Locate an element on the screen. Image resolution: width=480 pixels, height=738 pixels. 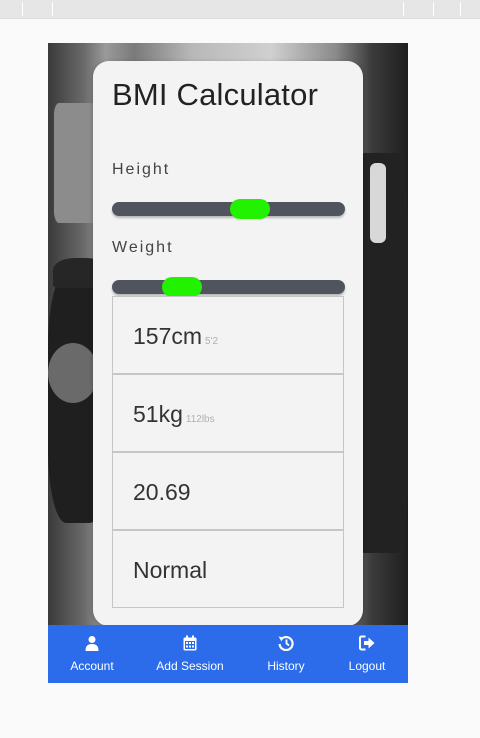
weight-result: 51kg 112lbs is located at coordinates (228, 413).